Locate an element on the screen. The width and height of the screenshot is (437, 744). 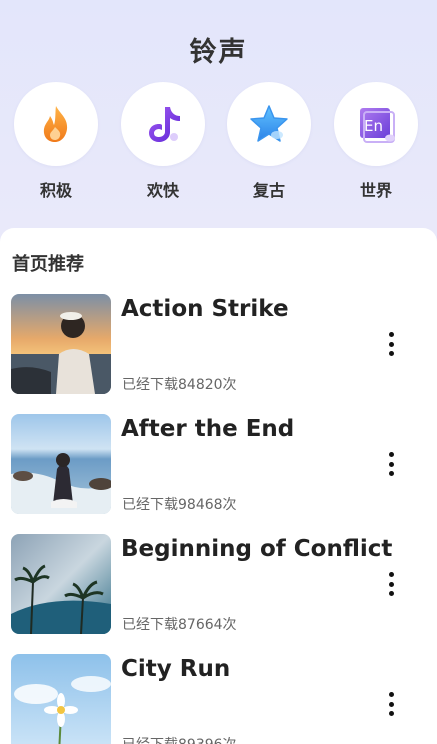
download-count: 已经下载84820次 is located at coordinates (179, 385).